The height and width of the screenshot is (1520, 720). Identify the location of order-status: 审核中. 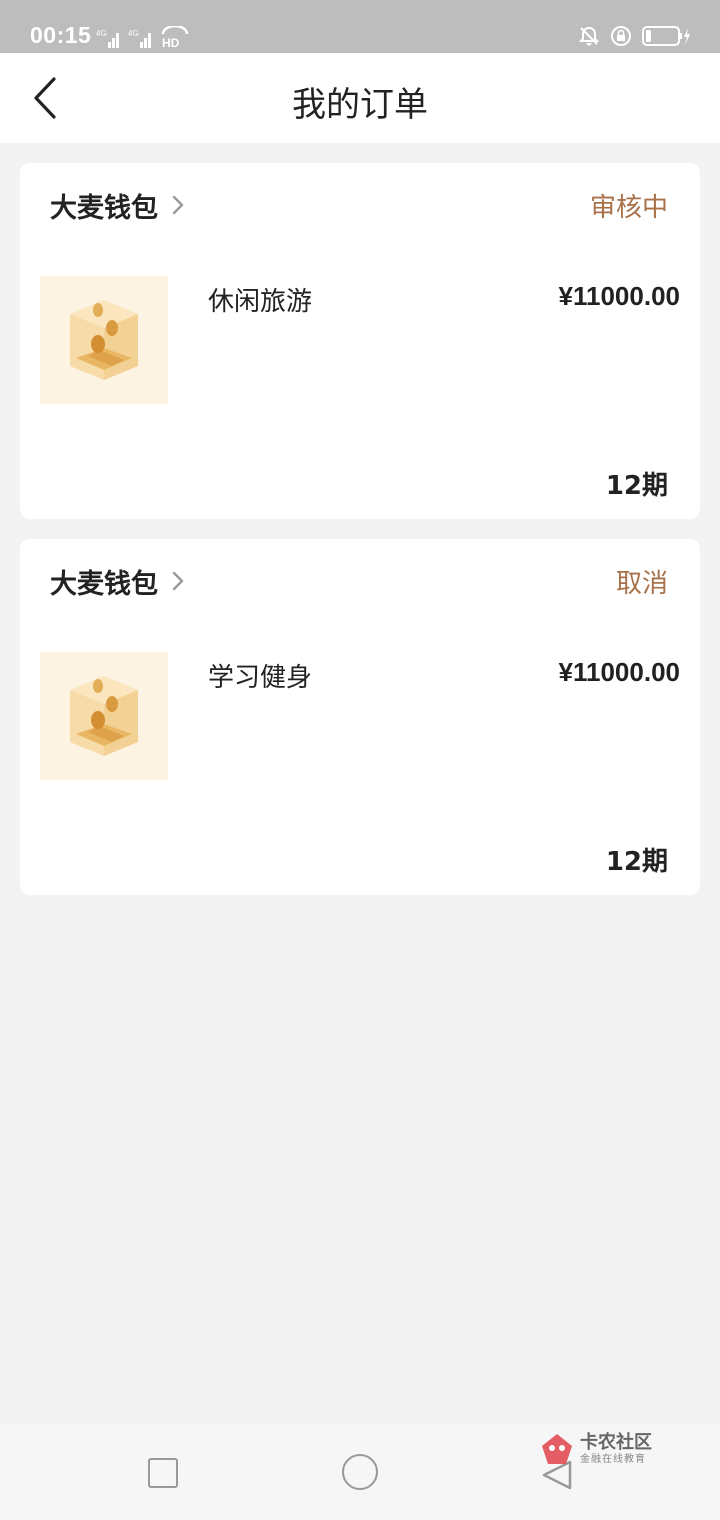
(628, 208).